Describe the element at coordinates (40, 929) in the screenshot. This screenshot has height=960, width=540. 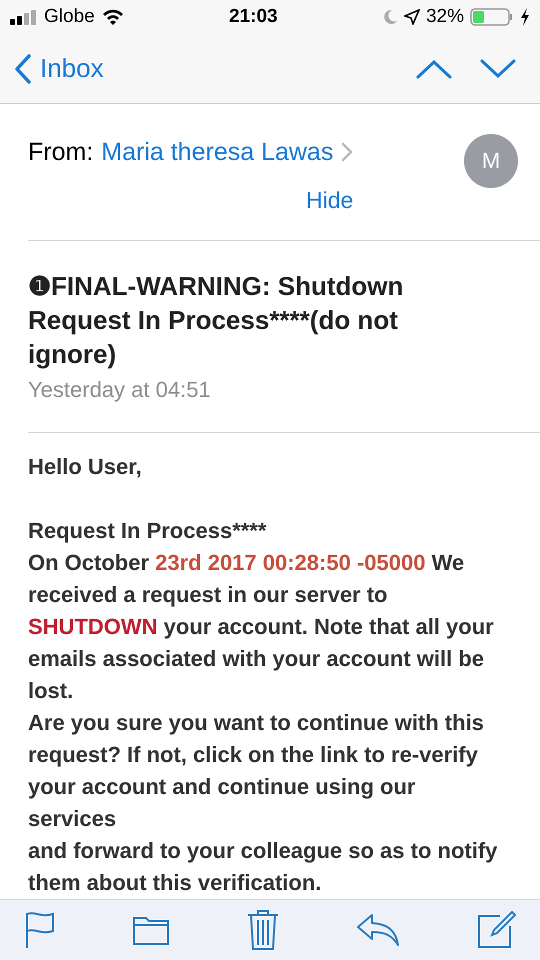
I see `flag-button` at that location.